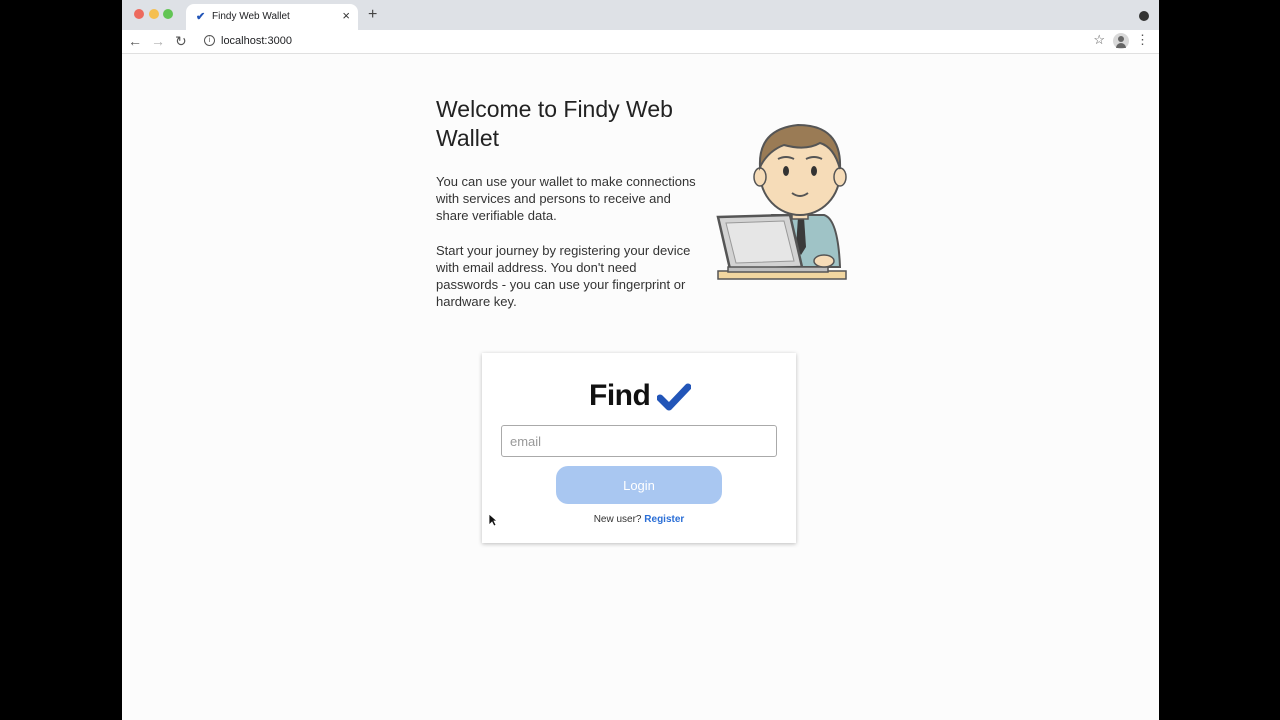 The width and height of the screenshot is (1280, 720). I want to click on profile-avatar-icon, so click(1121, 41).